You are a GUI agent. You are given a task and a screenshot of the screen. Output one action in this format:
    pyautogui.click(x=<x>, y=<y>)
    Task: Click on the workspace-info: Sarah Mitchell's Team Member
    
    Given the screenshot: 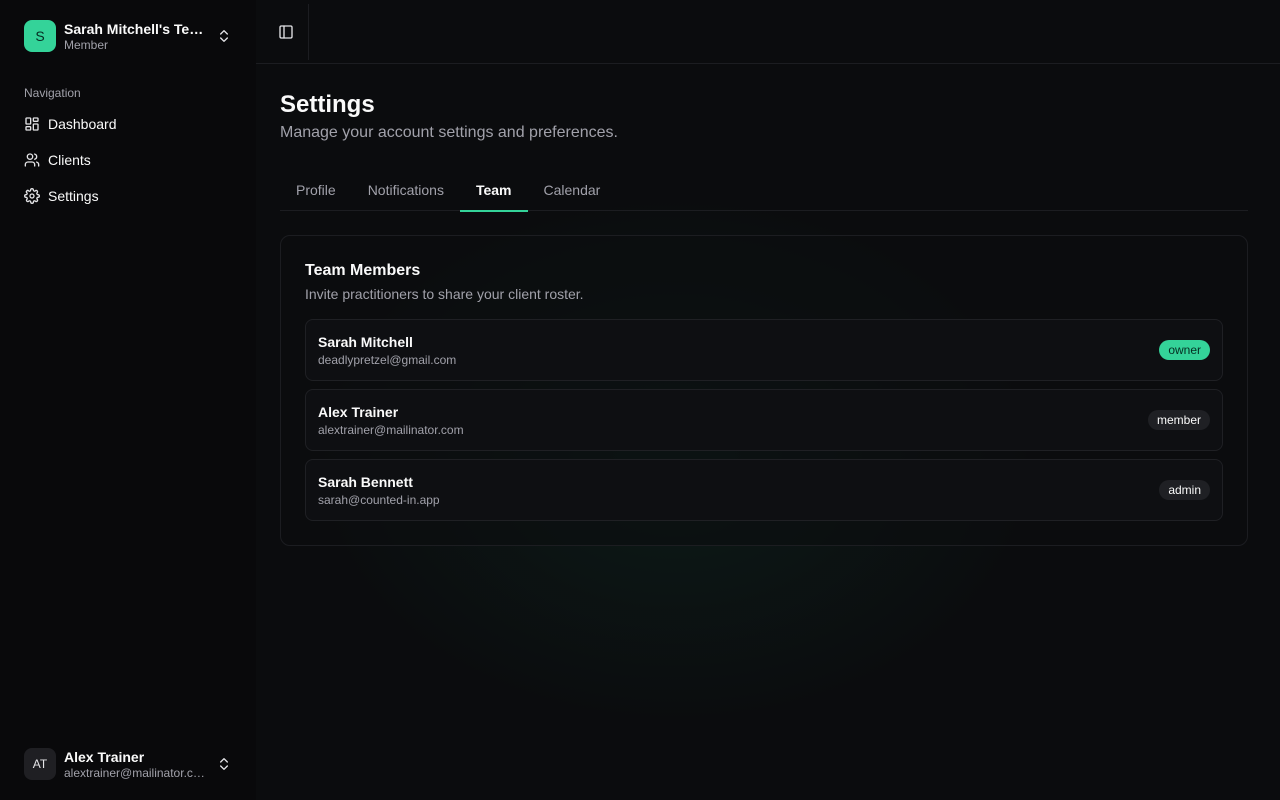 What is the action you would take?
    pyautogui.click(x=136, y=36)
    